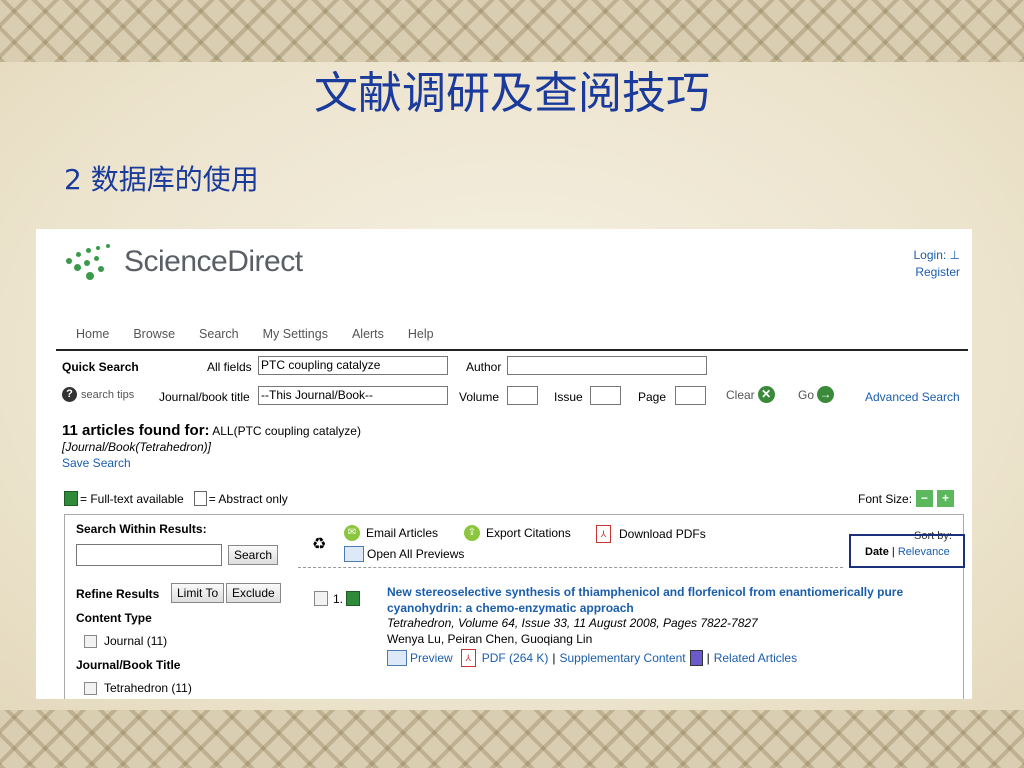 The image size is (1024, 768). What do you see at coordinates (490, 639) in the screenshot?
I see `result-authors: Wenya Lu, Peiran Chen, Guoqiang Lin` at bounding box center [490, 639].